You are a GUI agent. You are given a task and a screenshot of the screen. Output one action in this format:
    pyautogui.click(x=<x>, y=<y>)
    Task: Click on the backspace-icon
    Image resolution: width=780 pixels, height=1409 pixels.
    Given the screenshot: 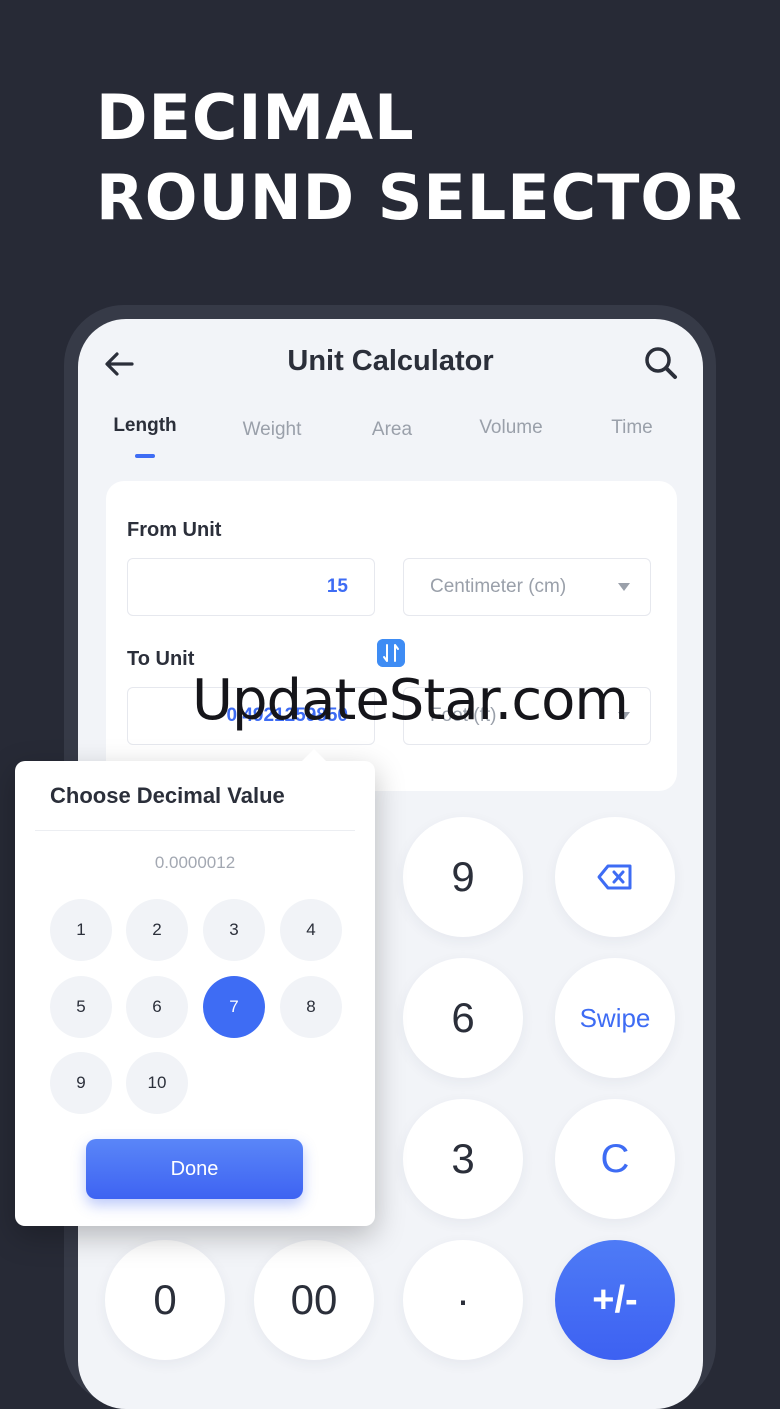 What is the action you would take?
    pyautogui.click(x=614, y=877)
    